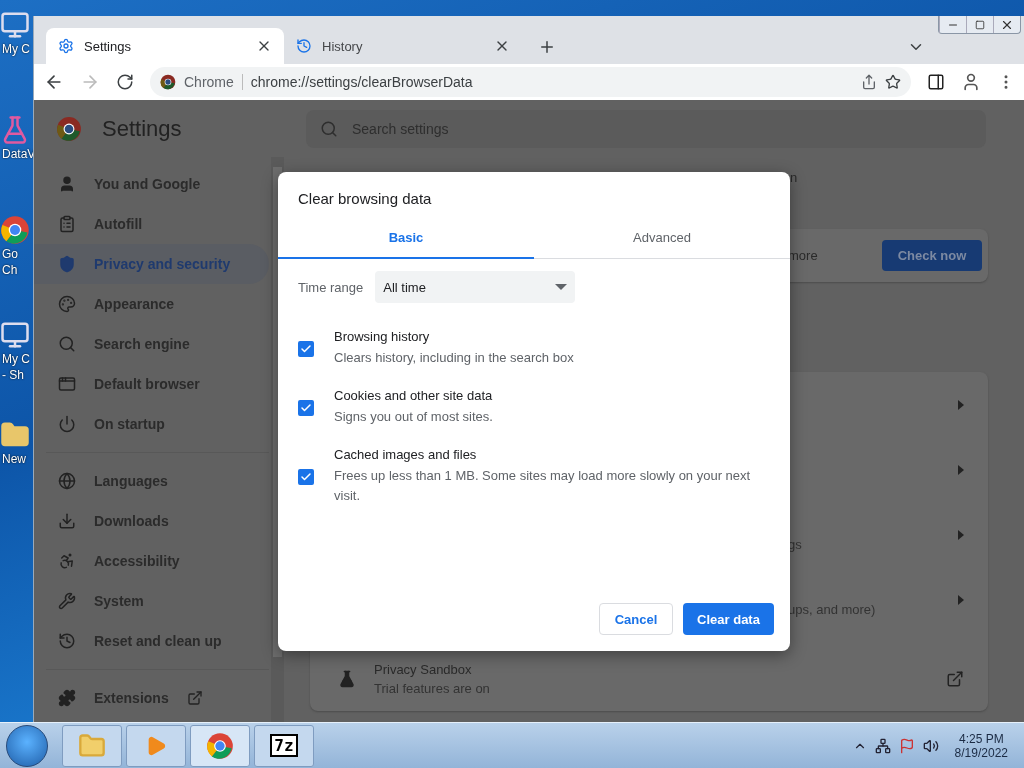  I want to click on page-title: Settings, so click(142, 128).